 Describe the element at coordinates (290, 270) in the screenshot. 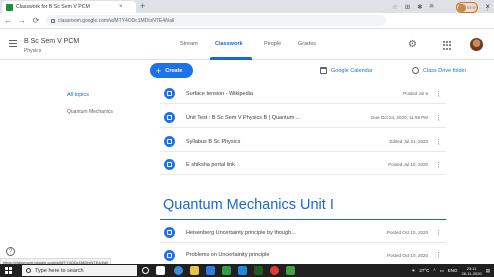

I see `whatsapp-icon` at that location.